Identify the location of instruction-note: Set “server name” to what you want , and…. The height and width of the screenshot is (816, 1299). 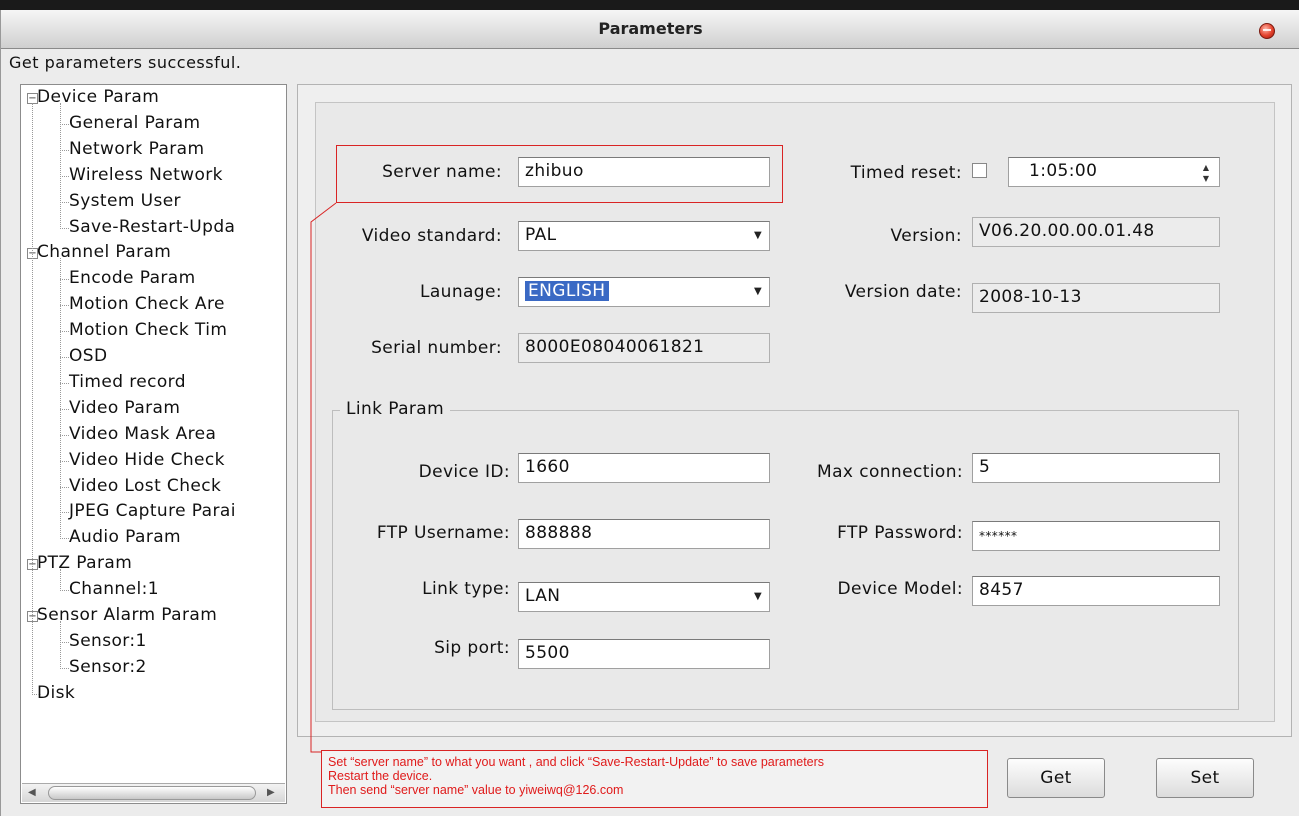
(654, 779).